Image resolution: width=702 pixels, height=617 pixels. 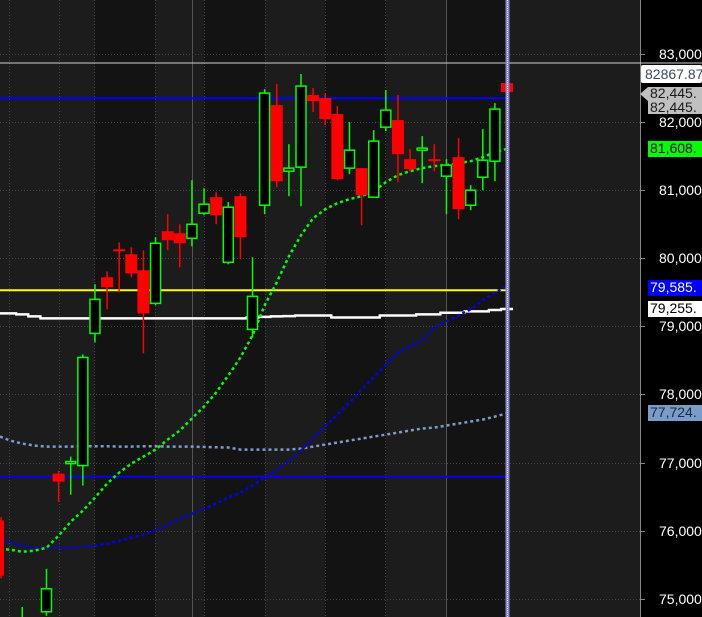 What do you see at coordinates (675, 93) in the screenshot?
I see `level-tag-1: 82,445.` at bounding box center [675, 93].